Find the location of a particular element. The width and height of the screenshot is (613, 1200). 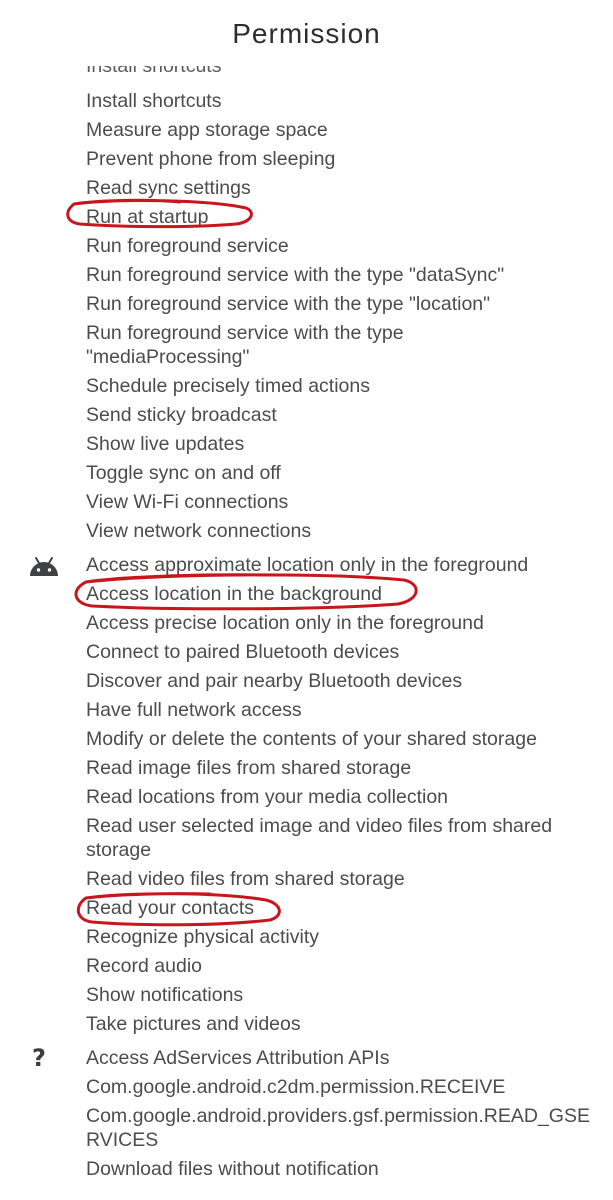

list-item-run-at-startup: Run at startup is located at coordinates (336, 216).